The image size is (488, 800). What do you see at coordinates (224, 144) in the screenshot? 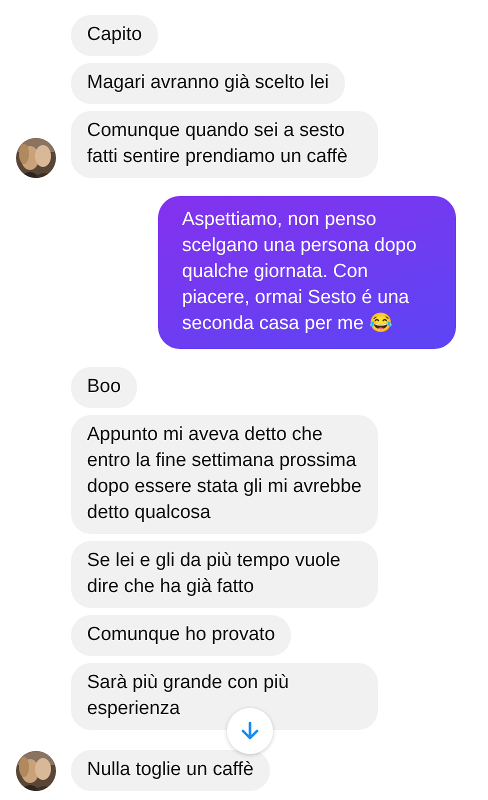
I see `message-bubble: Comunque quando sei a sesto fatti sentire prendiamo un caffè` at bounding box center [224, 144].